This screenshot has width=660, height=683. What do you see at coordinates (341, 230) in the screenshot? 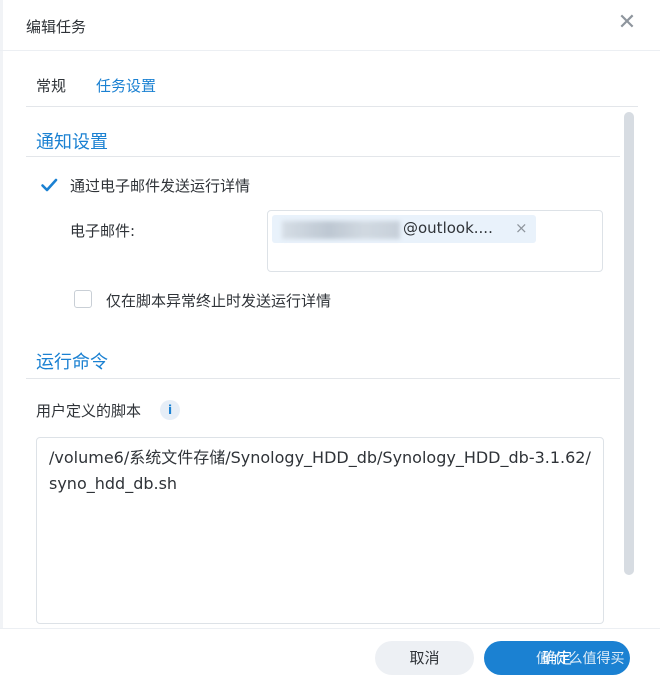
I see `redacted-email-prefix` at bounding box center [341, 230].